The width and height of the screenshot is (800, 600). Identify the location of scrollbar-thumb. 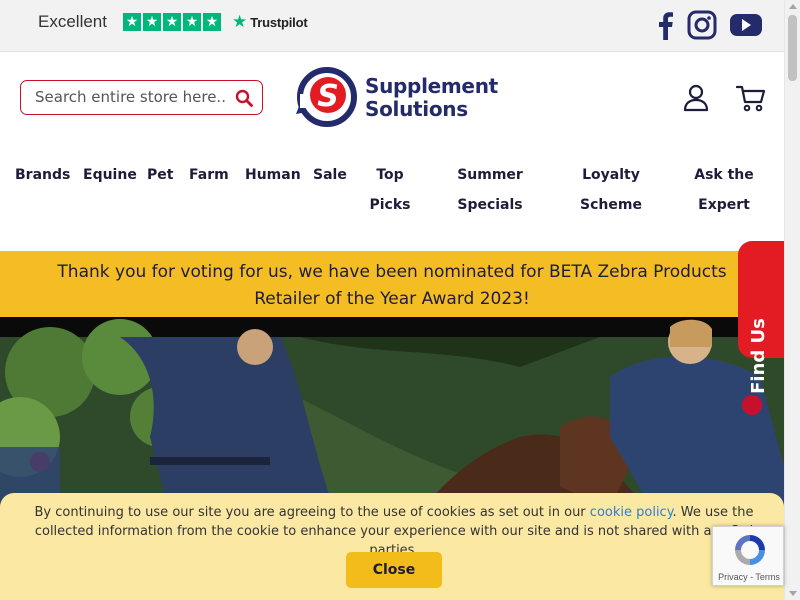
(792, 48).